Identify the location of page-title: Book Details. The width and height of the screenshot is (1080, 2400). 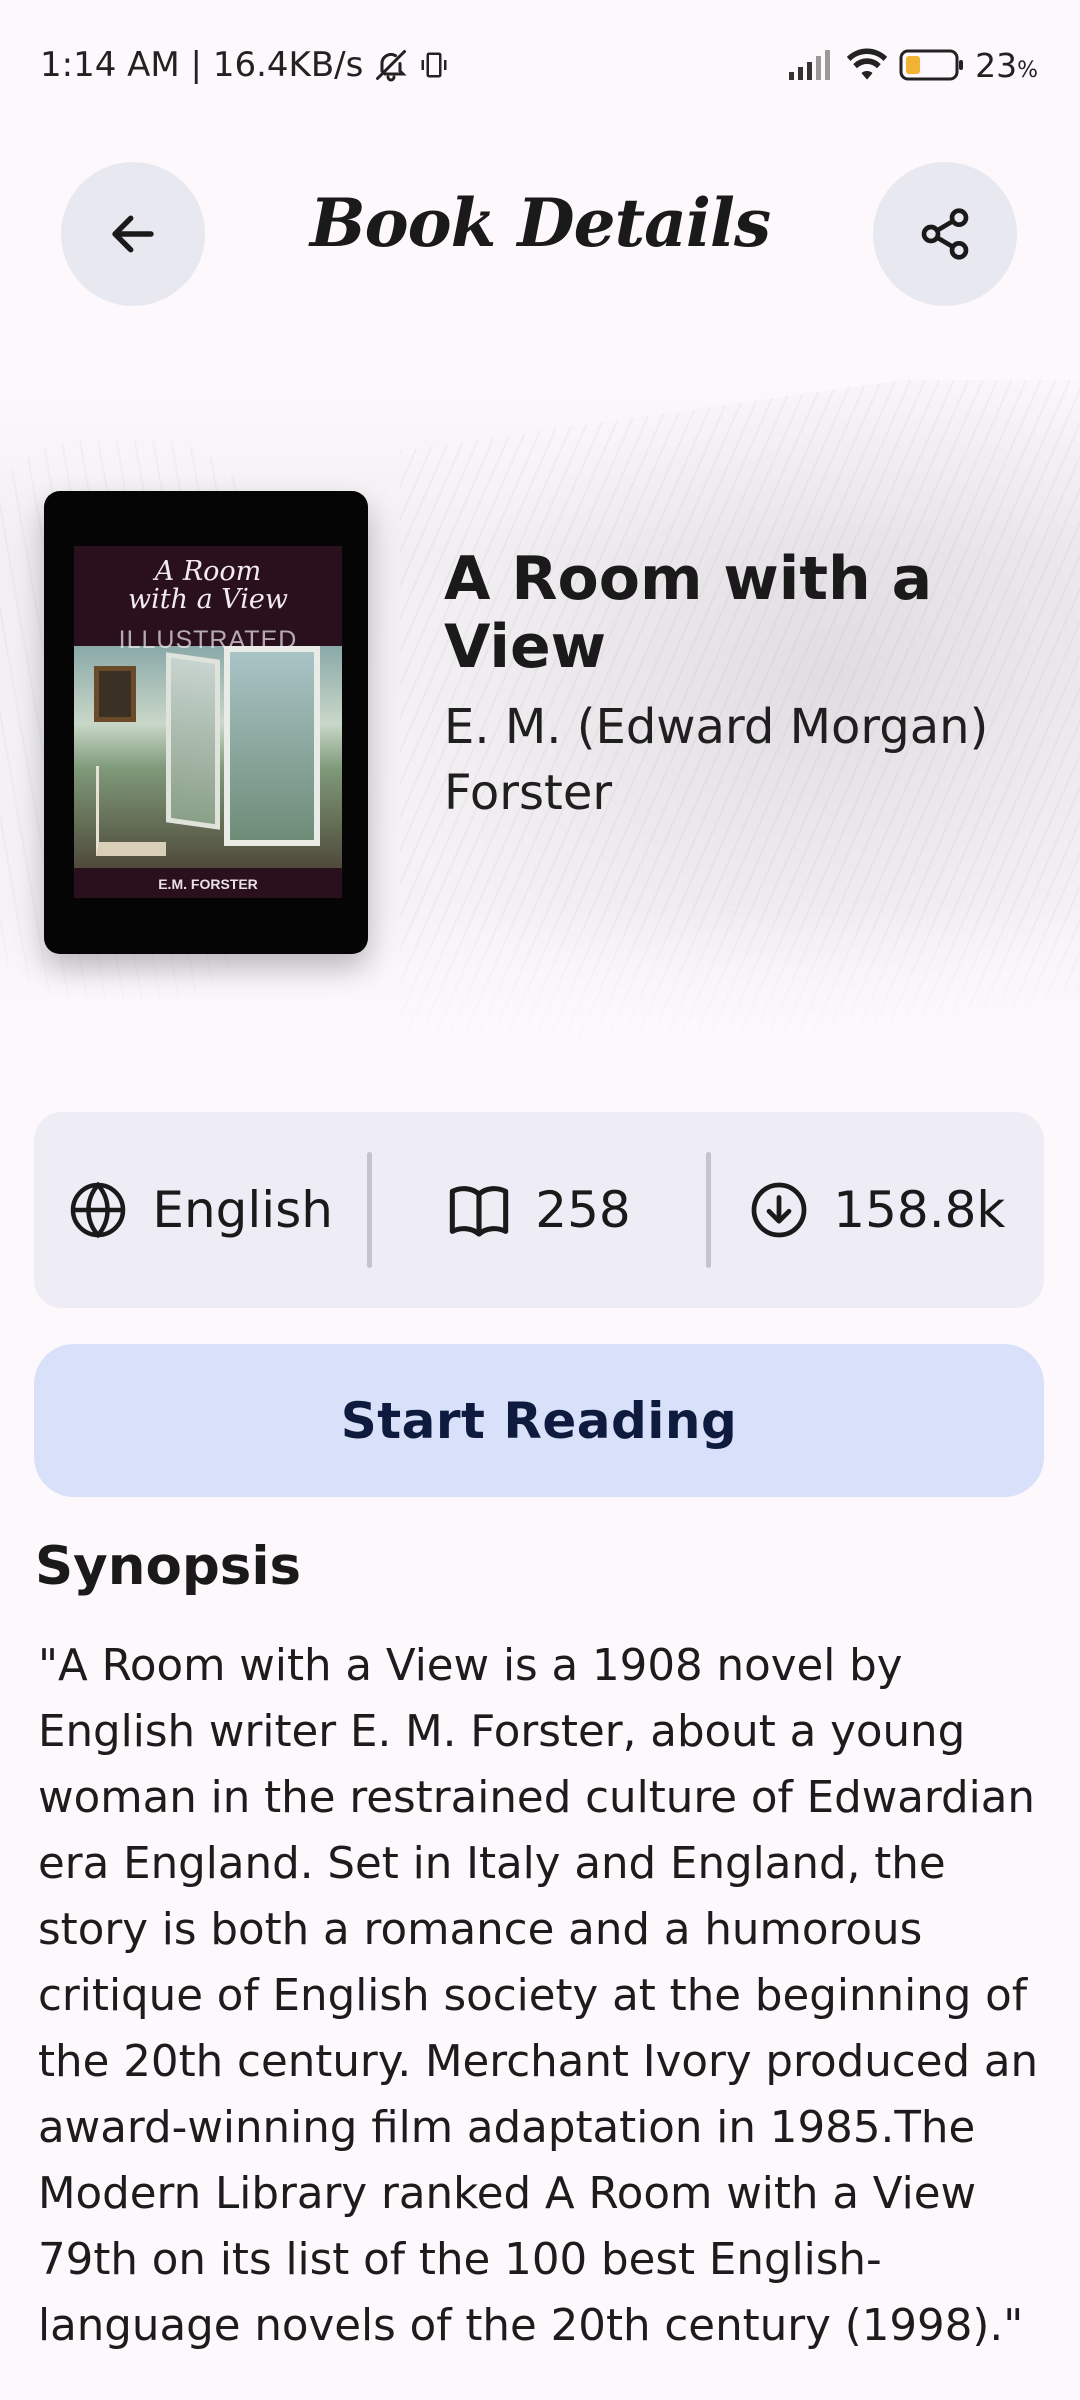
(540, 223).